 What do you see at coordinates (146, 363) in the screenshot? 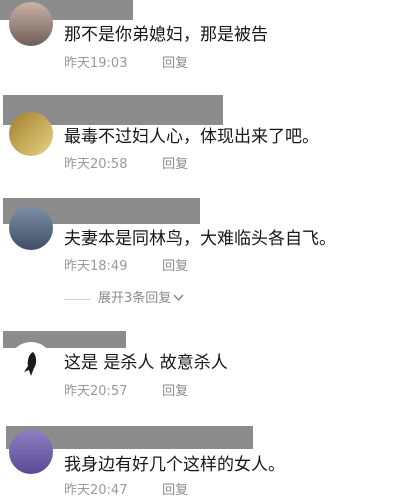
I see `comment-text: 这是 是杀人 故意杀人` at bounding box center [146, 363].